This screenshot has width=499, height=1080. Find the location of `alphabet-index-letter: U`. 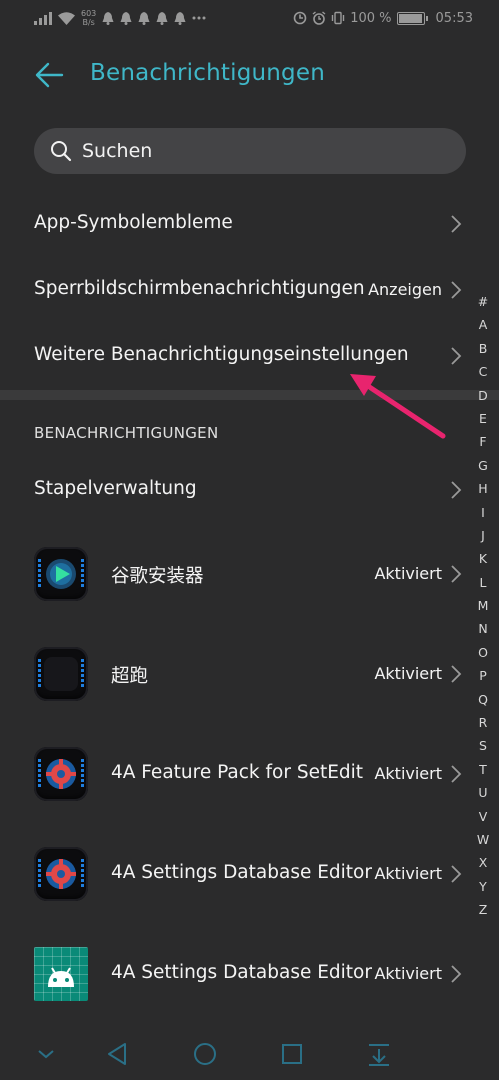

alphabet-index-letter: U is located at coordinates (482, 792).